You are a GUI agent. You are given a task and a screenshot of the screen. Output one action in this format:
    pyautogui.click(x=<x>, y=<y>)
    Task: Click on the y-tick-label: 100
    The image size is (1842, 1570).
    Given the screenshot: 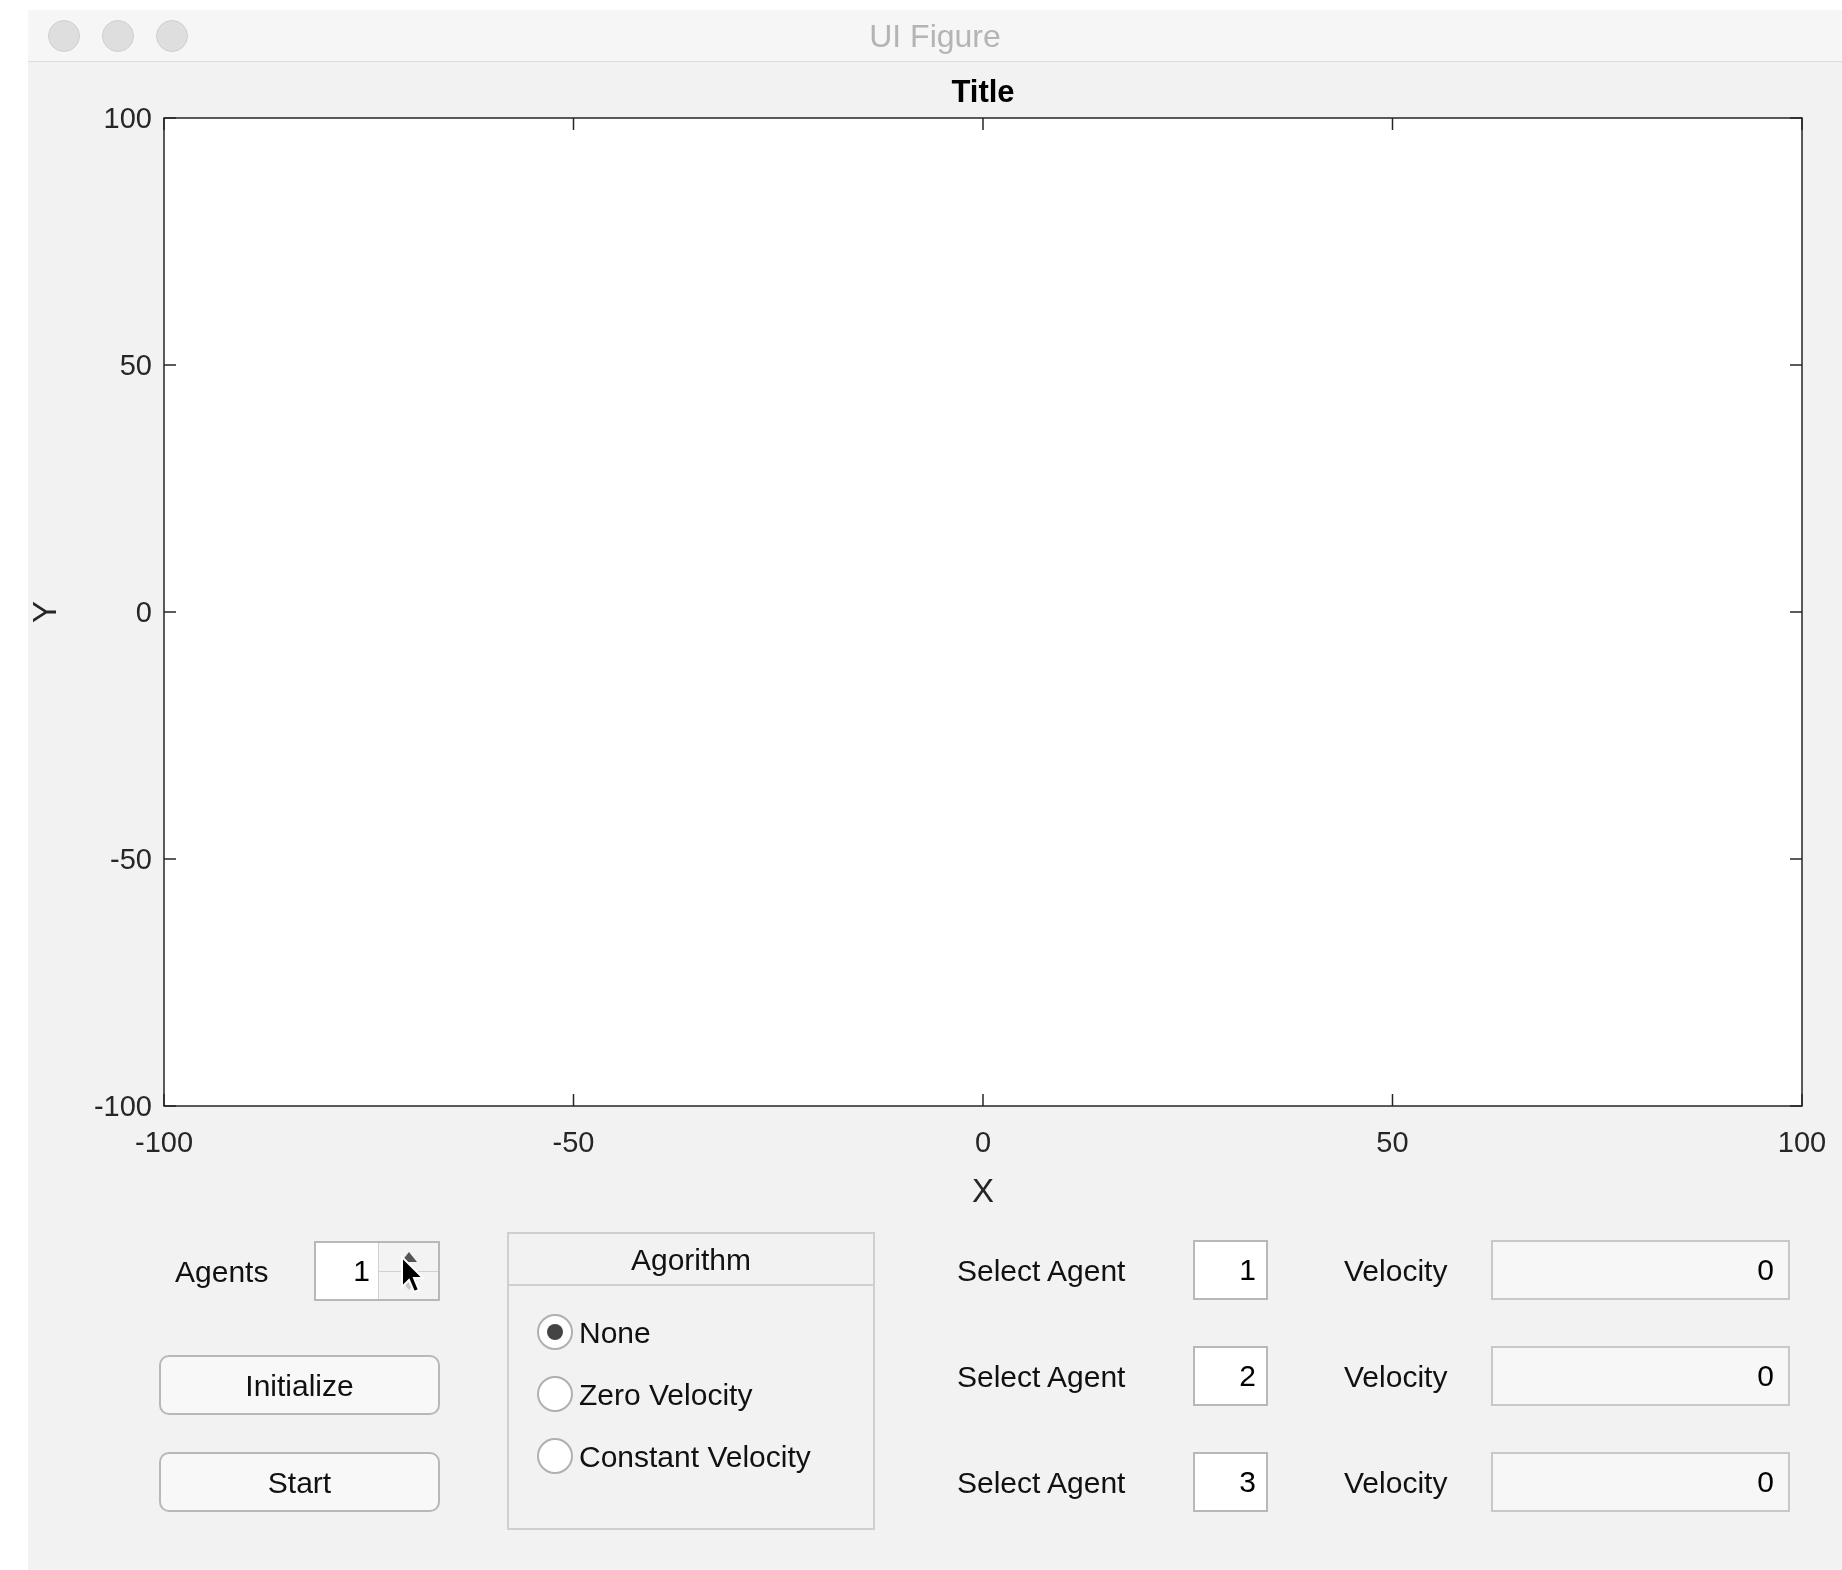 What is the action you would take?
    pyautogui.click(x=127, y=118)
    